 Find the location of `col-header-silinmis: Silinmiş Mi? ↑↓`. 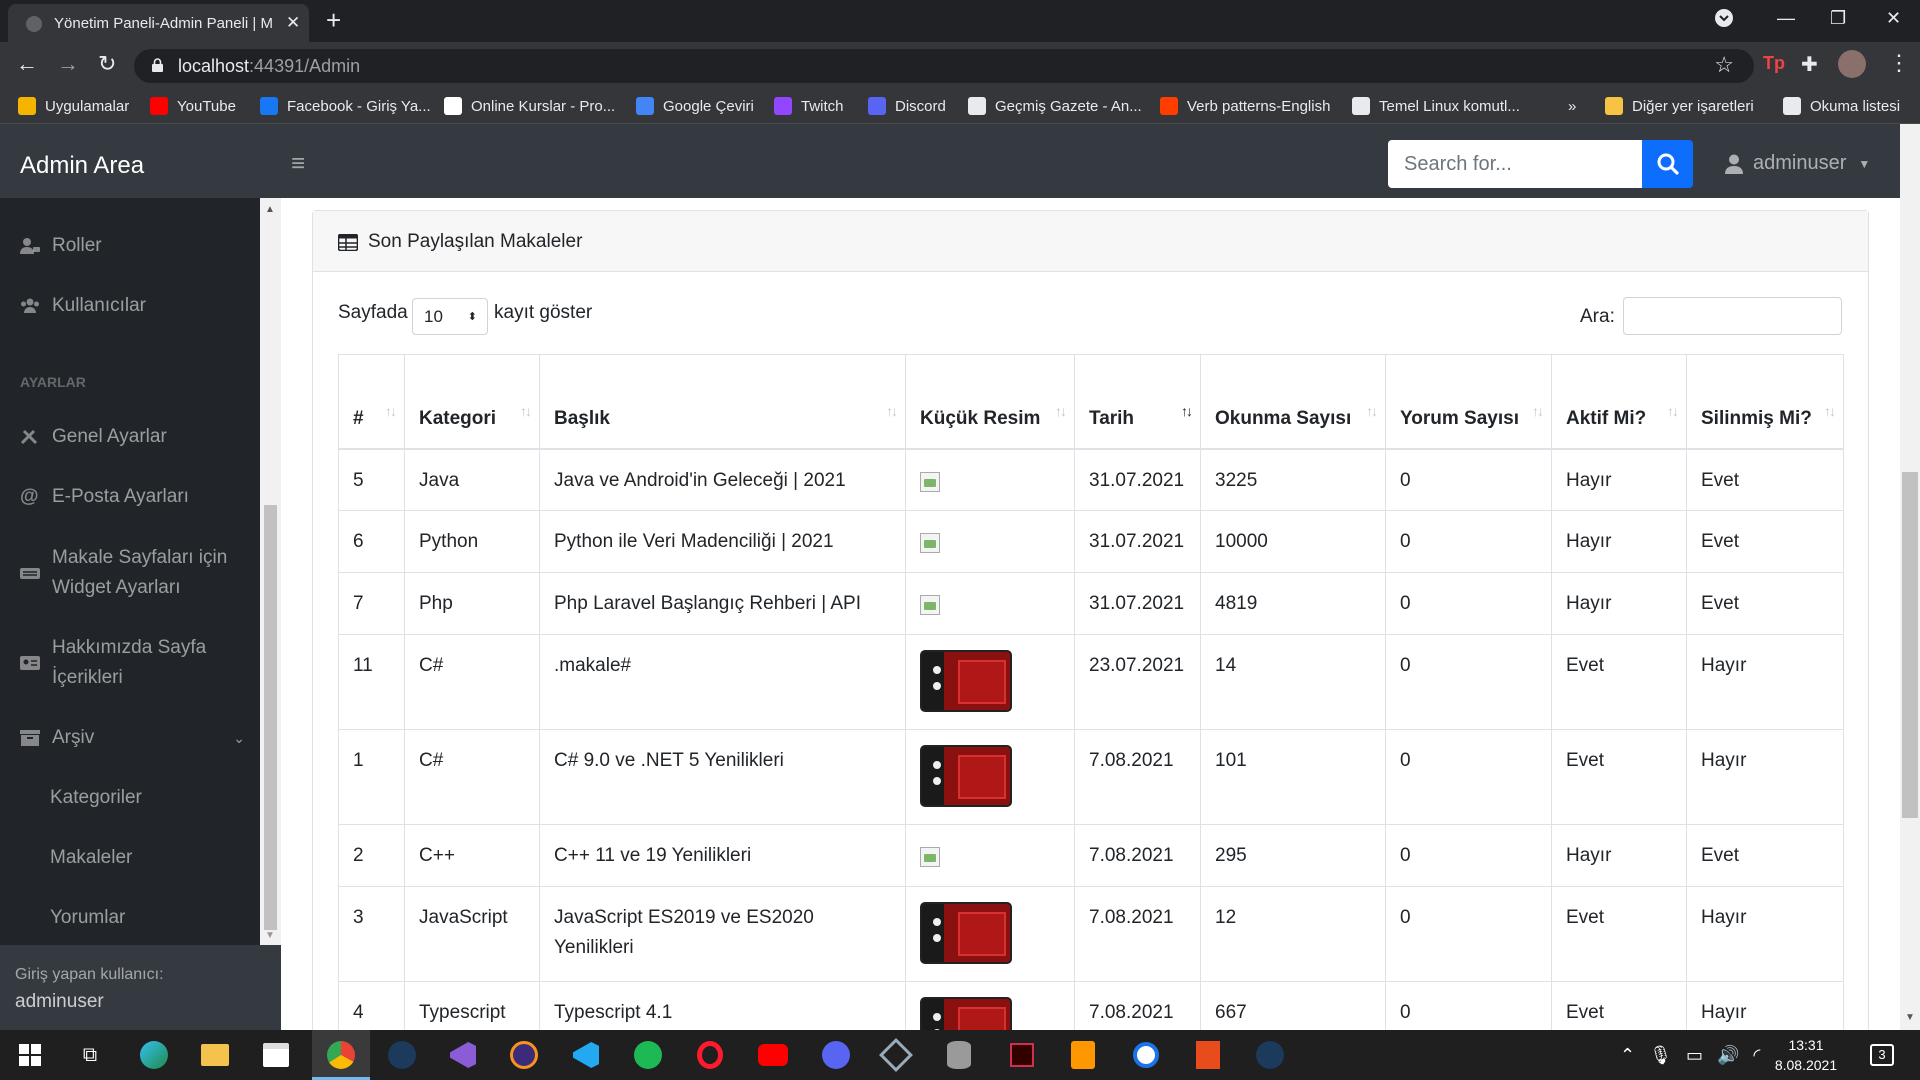

col-header-silinmis: Silinmiş Mi? ↑↓ is located at coordinates (1765, 402).